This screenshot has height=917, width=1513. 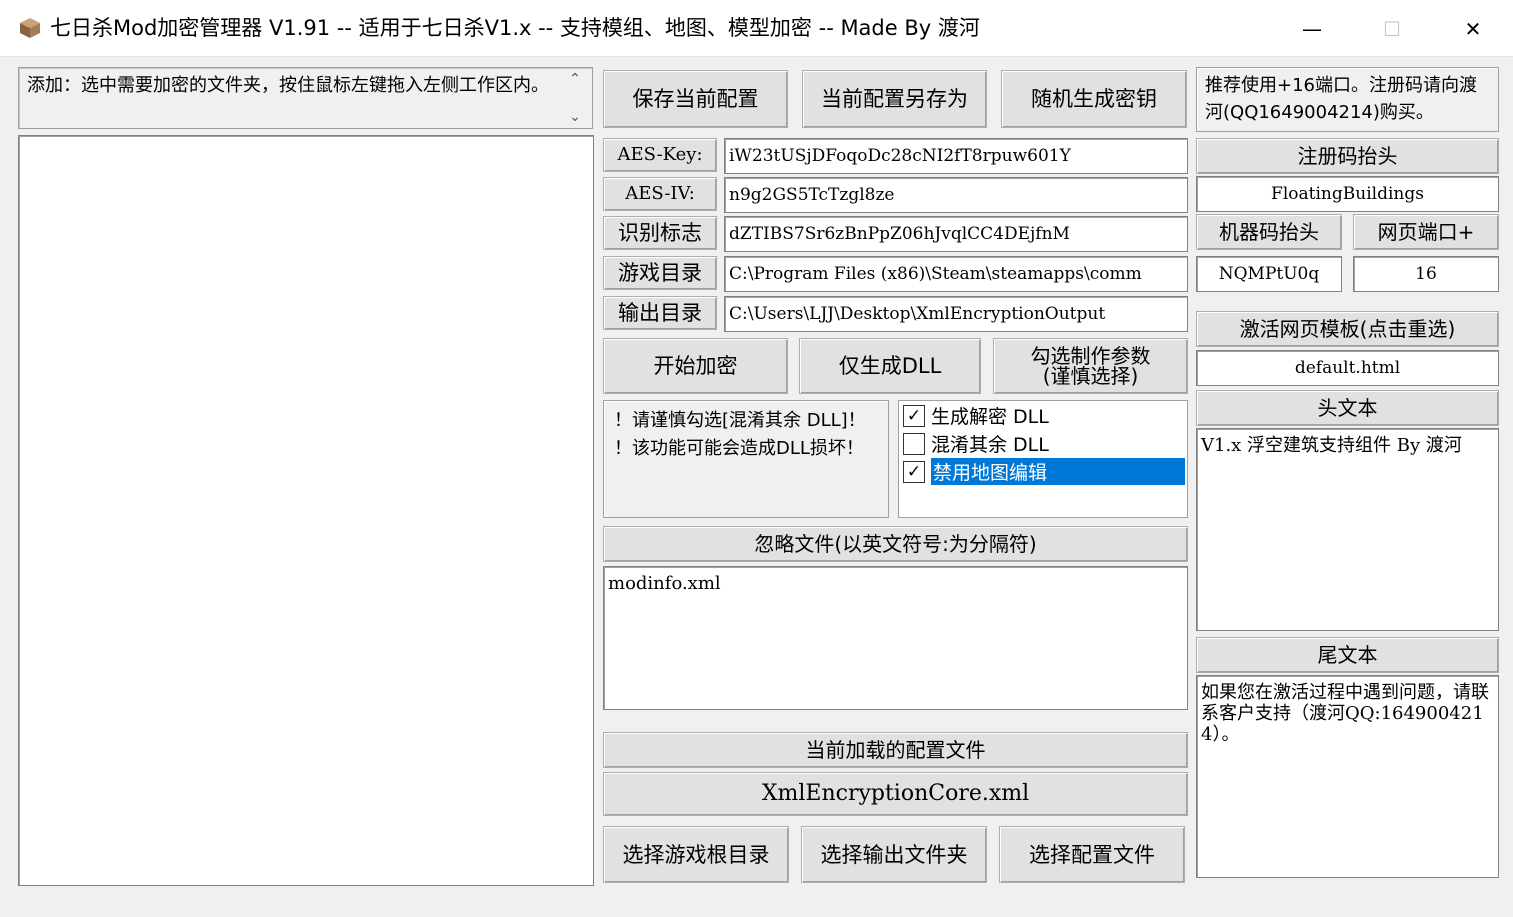 I want to click on hint-scrollbar: ⌃ ⌄, so click(x=575, y=98).